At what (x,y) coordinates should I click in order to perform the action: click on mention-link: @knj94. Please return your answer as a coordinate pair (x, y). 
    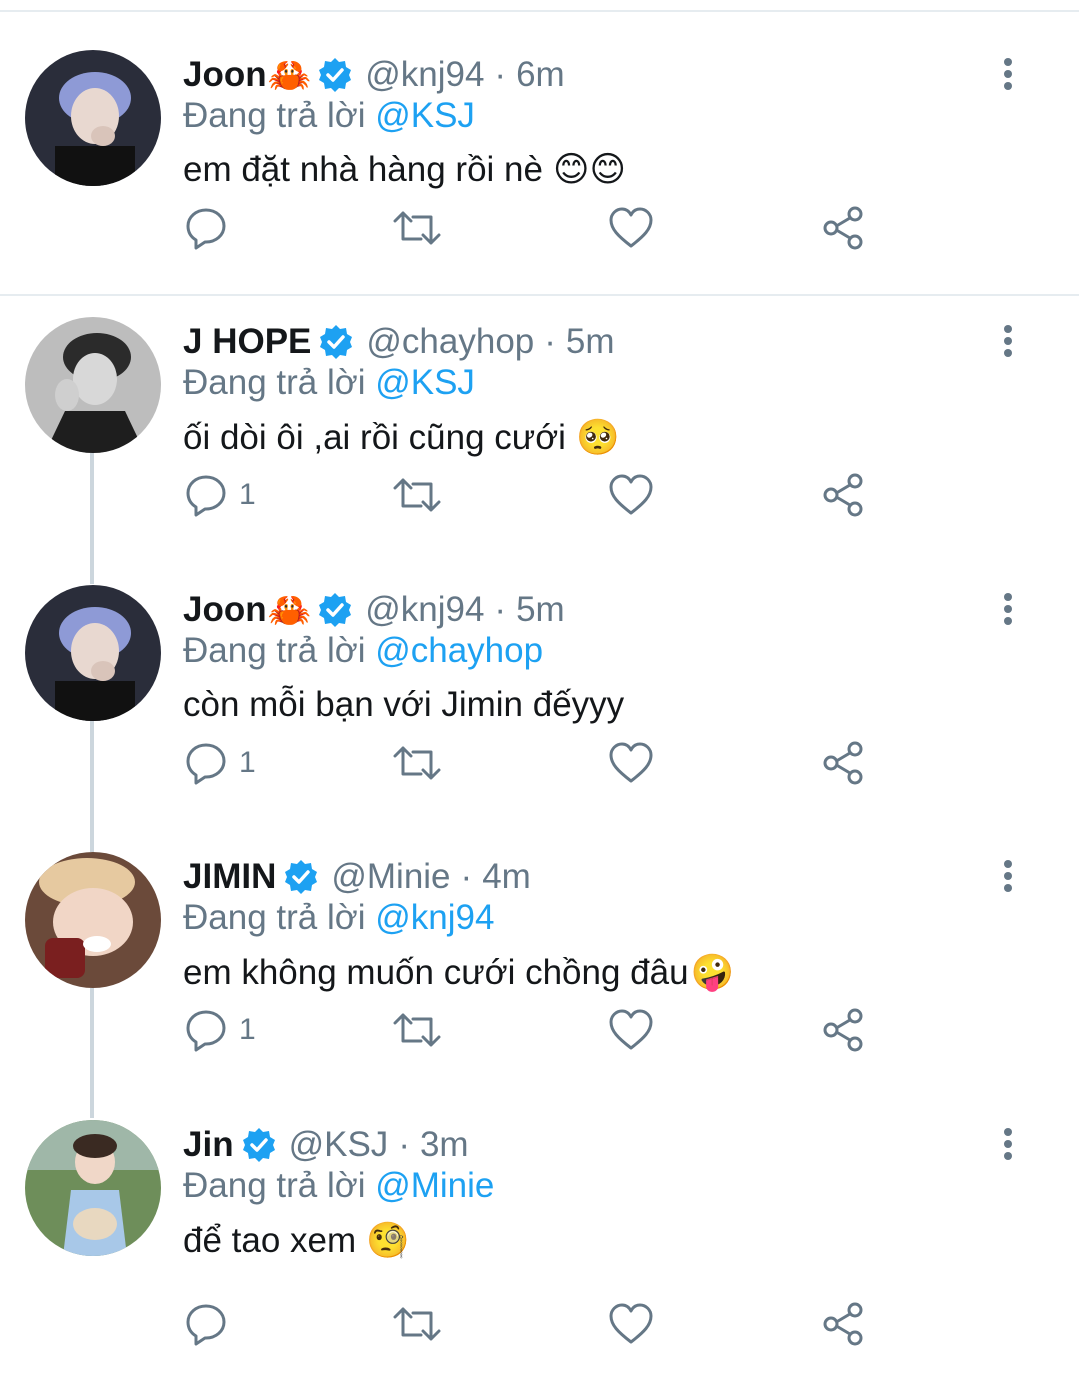
    Looking at the image, I should click on (434, 917).